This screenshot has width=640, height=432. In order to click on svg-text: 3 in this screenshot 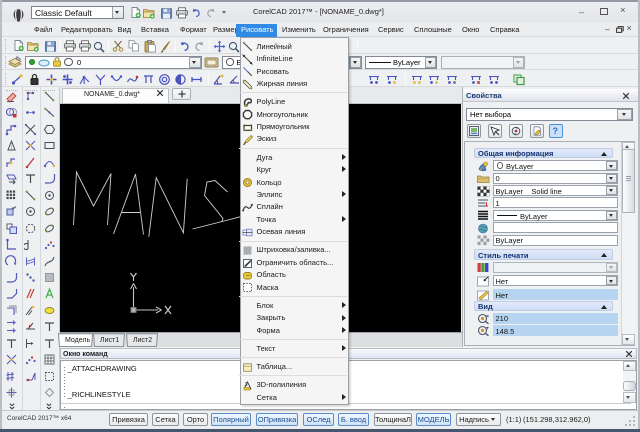, I will do `click(246, 385)`.